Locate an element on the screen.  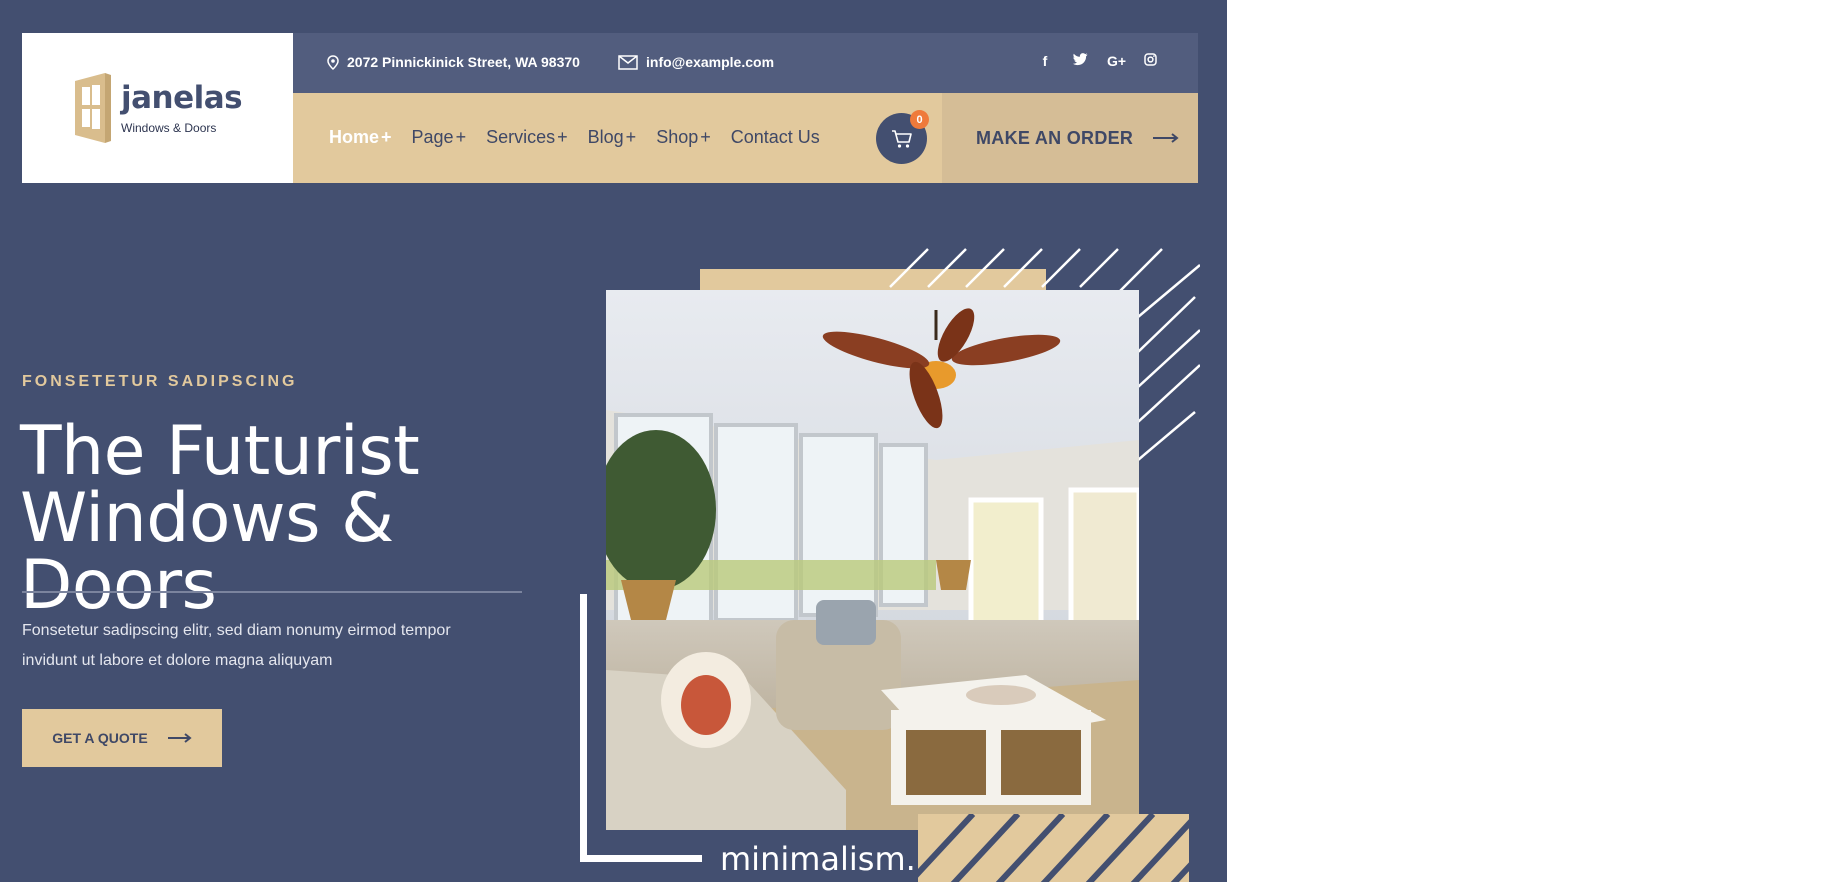
photo-caption: minimalism. is located at coordinates (818, 859).